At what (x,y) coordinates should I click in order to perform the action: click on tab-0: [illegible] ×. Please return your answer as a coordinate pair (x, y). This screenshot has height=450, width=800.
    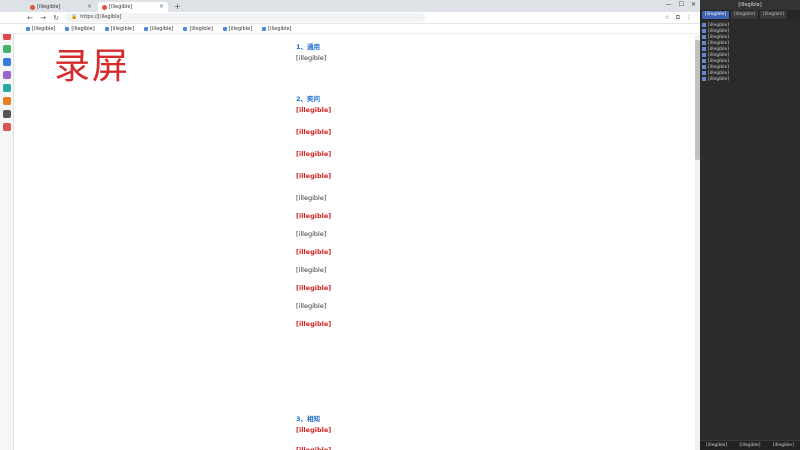
    Looking at the image, I should click on (61, 7).